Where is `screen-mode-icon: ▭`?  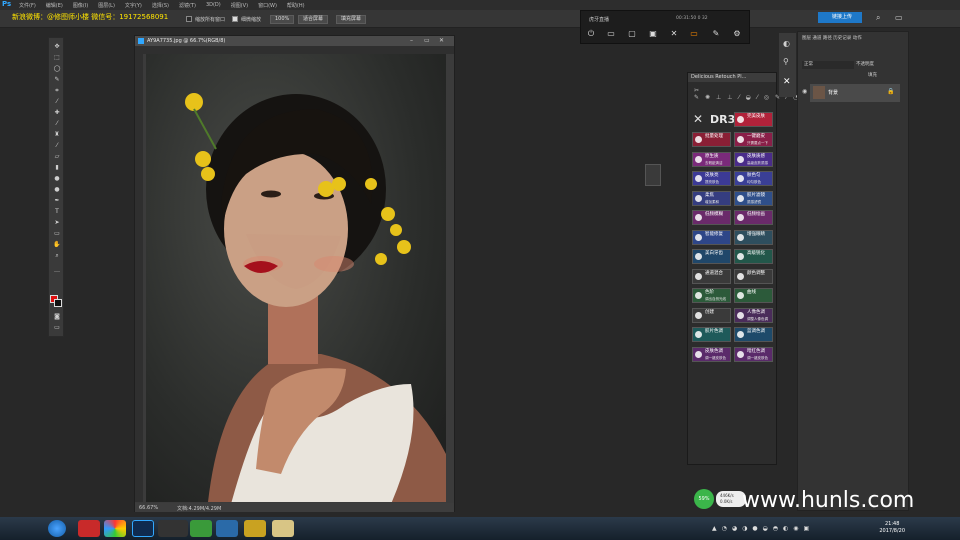
screen-mode-icon: ▭ is located at coordinates (57, 328).